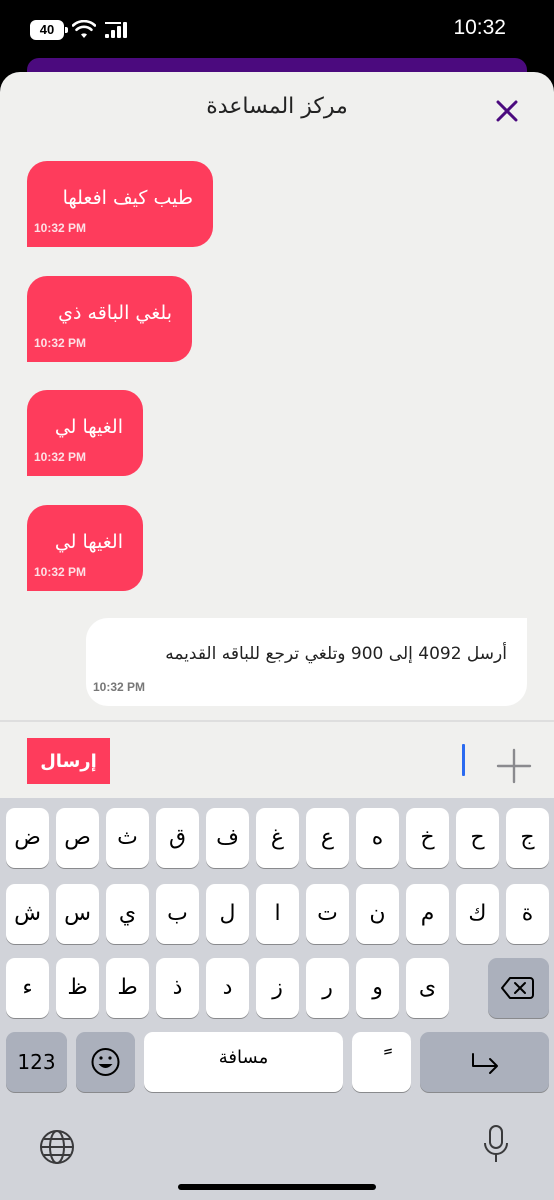 This screenshot has height=1200, width=554. I want to click on emoji-key, so click(105, 1062).